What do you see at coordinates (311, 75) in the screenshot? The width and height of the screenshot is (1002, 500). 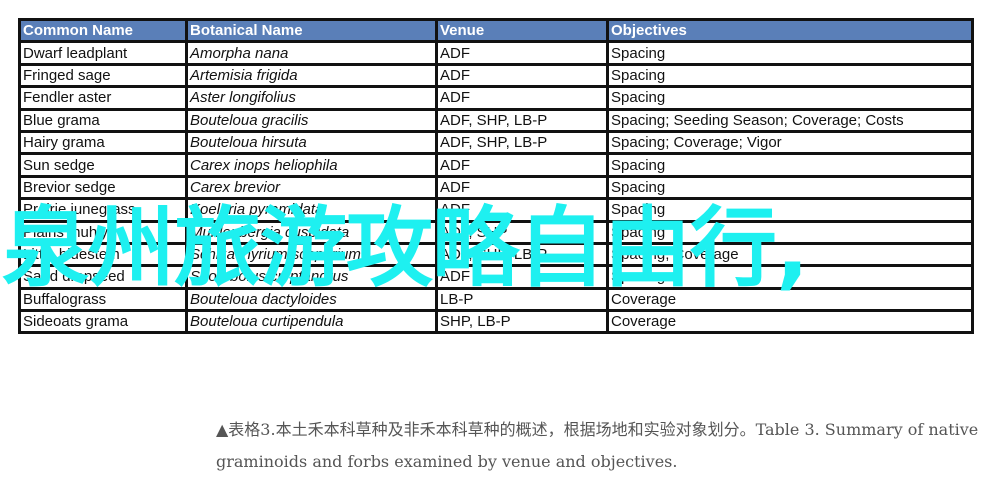 I see `cell-botanical-name: Artemisia frigida` at bounding box center [311, 75].